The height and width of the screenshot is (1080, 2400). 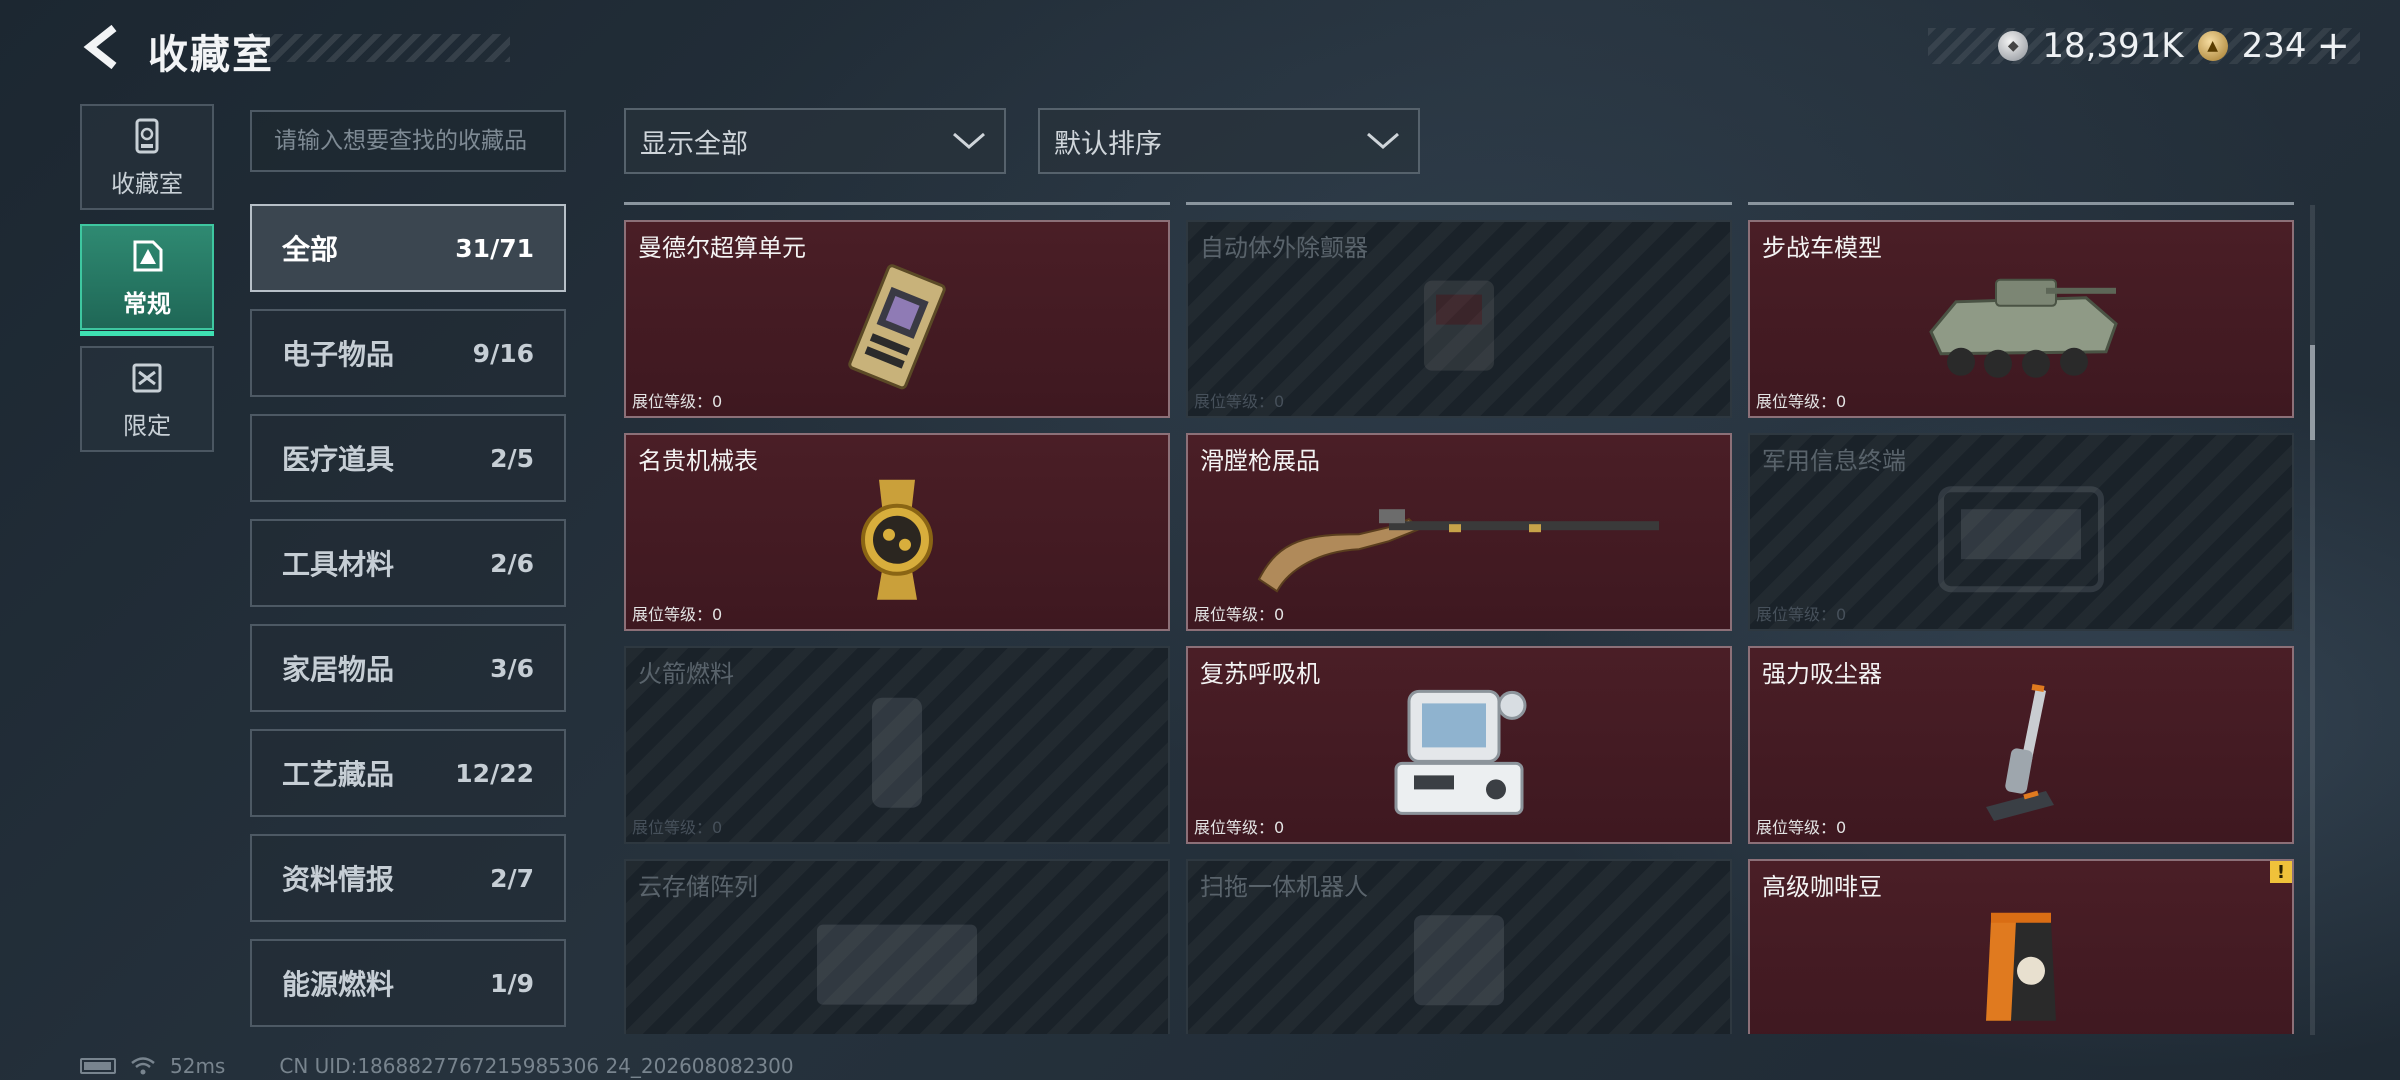 What do you see at coordinates (694, 144) in the screenshot?
I see `show-filter-value: 显示全部` at bounding box center [694, 144].